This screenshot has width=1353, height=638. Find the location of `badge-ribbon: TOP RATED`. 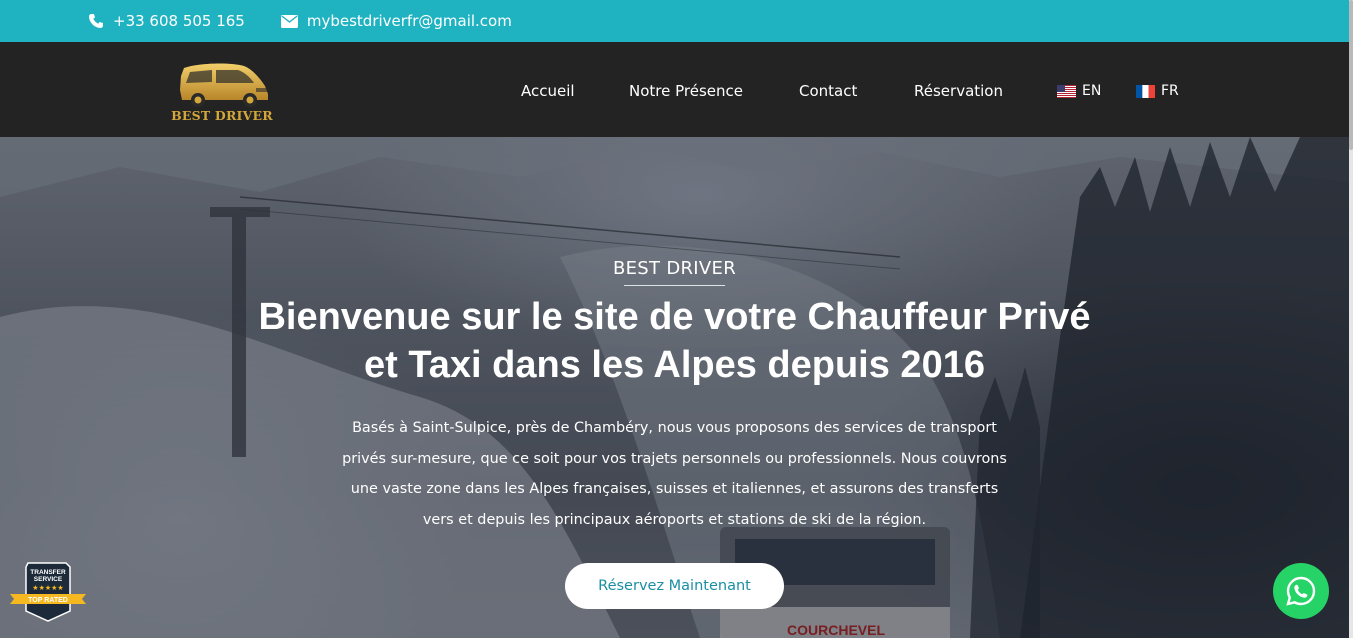

badge-ribbon: TOP RATED is located at coordinates (48, 600).